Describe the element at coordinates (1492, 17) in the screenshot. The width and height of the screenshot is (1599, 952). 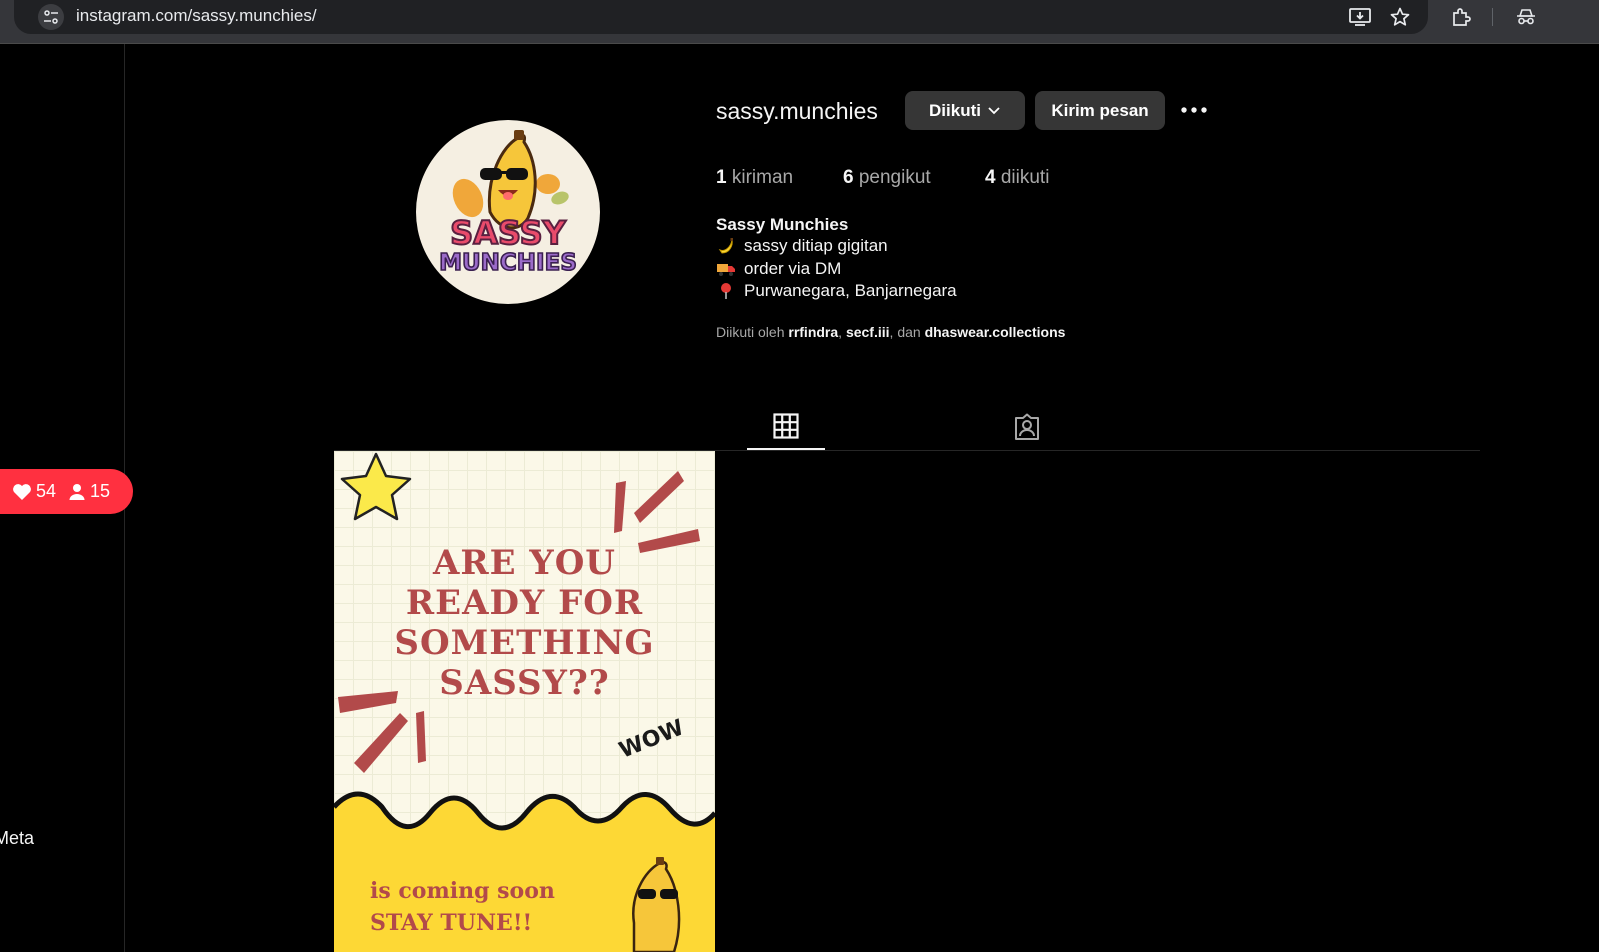
I see `toolbar-separator` at that location.